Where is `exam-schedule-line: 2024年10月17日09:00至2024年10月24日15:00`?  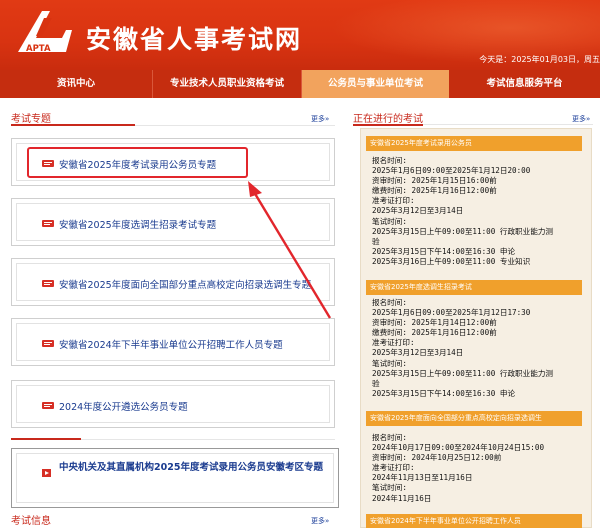
exam-schedule-line: 2024年10月17日09:00至2024年10月24日15:00 is located at coordinates (458, 448).